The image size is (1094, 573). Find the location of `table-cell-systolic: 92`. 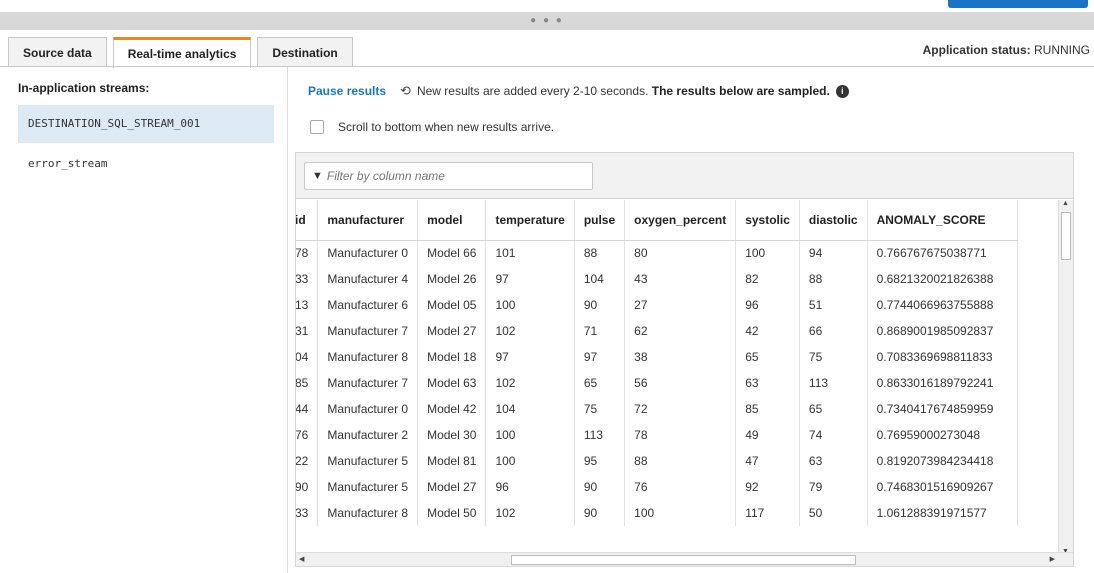

table-cell-systolic: 92 is located at coordinates (767, 487).